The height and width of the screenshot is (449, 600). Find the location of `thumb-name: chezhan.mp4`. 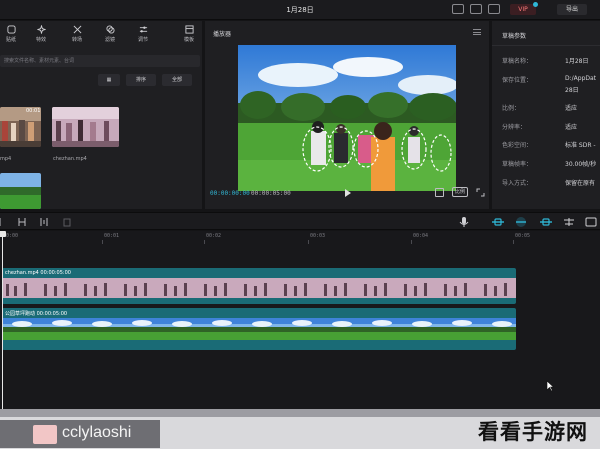

thumb-name: chezhan.mp4 is located at coordinates (70, 159).